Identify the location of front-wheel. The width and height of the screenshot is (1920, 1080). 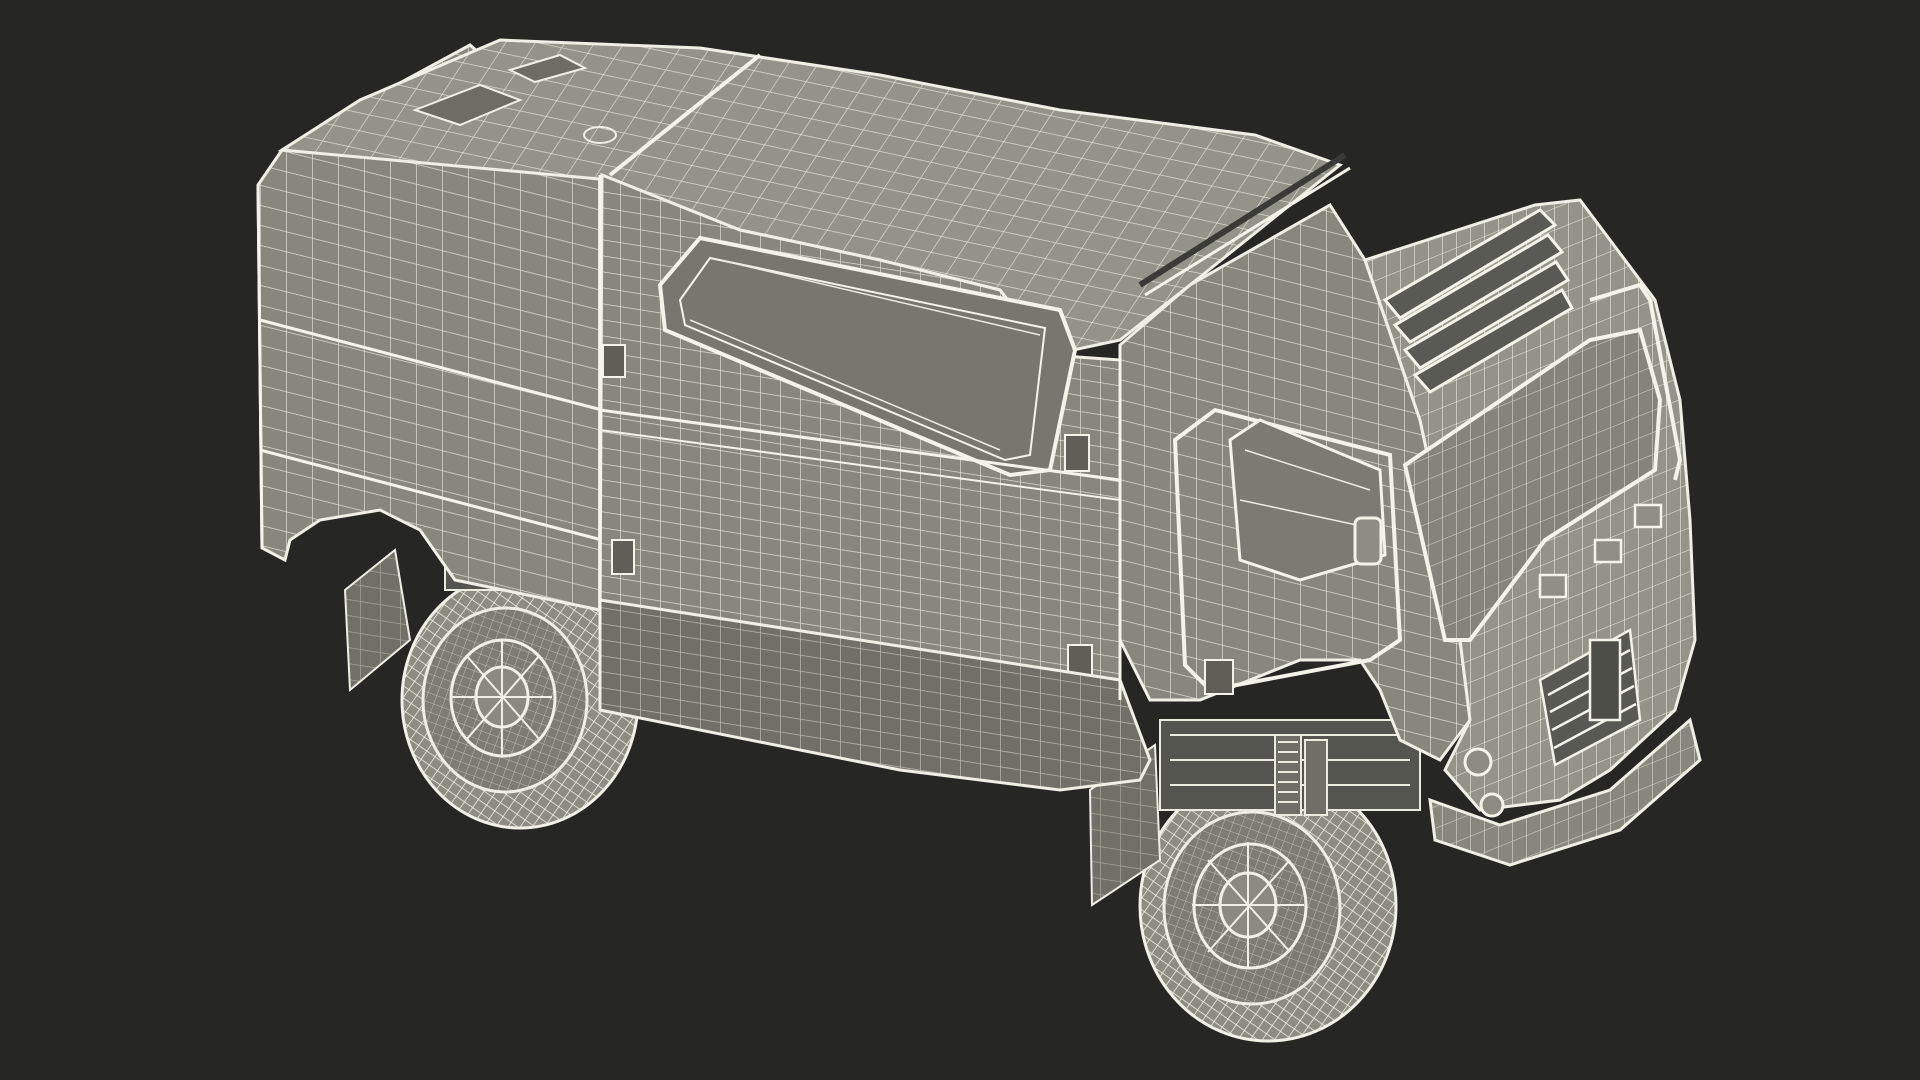
(1268, 906).